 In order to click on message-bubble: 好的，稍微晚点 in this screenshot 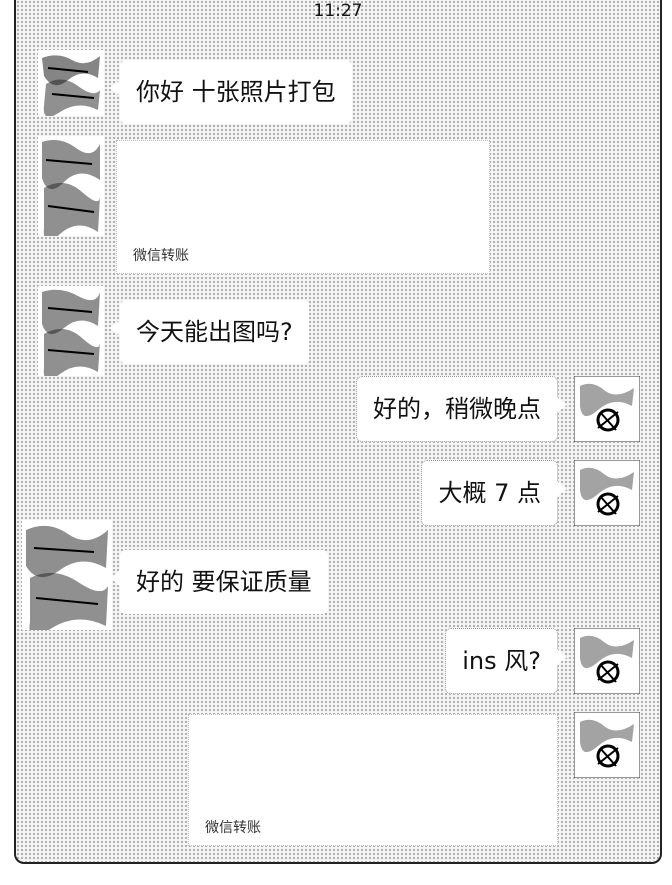, I will do `click(461, 409)`.